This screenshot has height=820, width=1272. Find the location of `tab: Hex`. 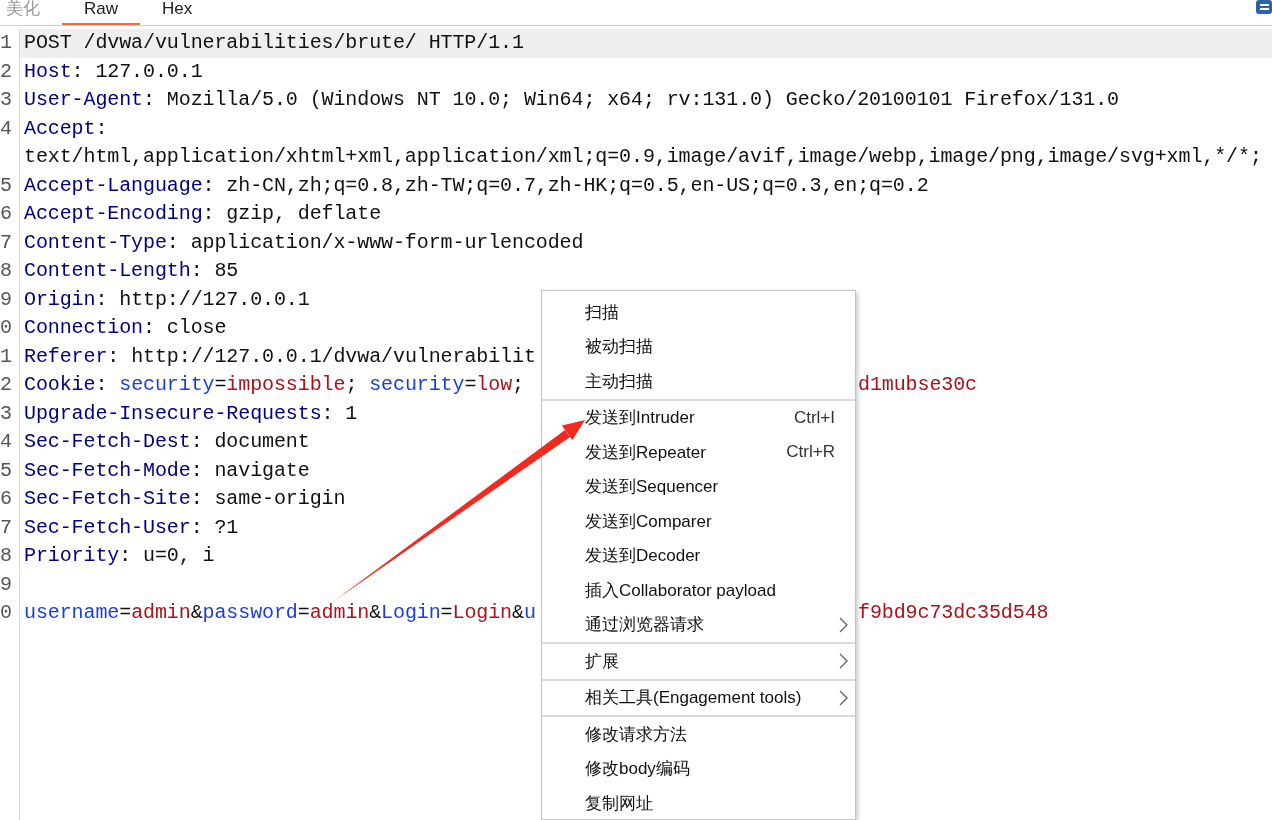

tab: Hex is located at coordinates (177, 12).